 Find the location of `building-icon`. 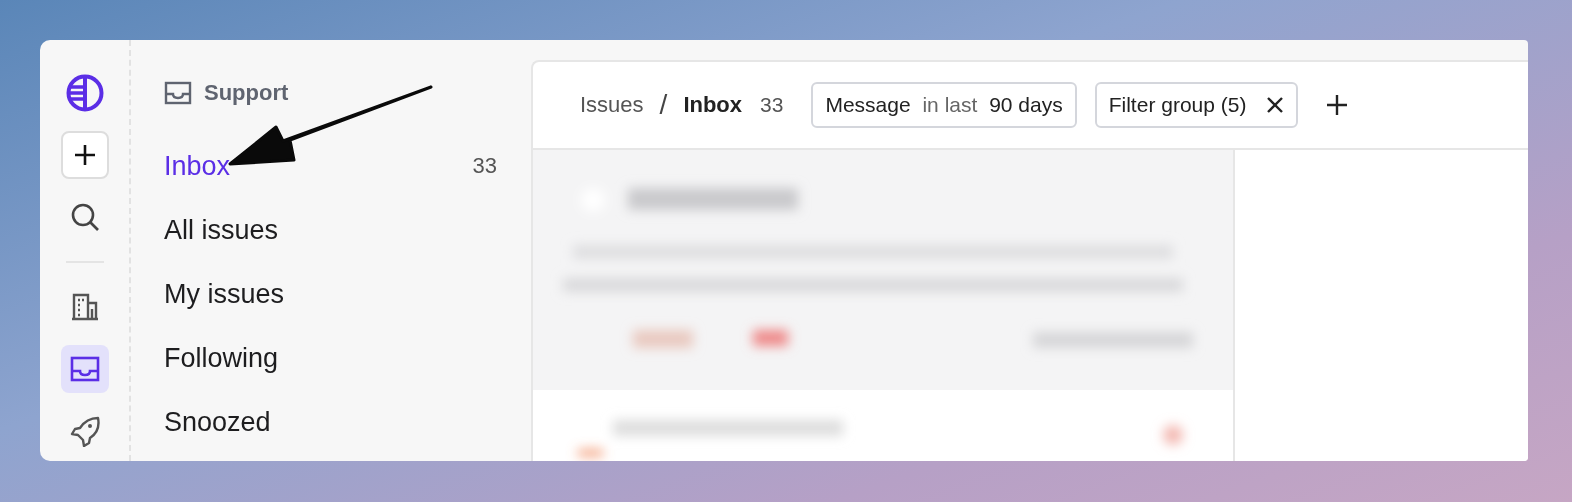

building-icon is located at coordinates (84, 307).